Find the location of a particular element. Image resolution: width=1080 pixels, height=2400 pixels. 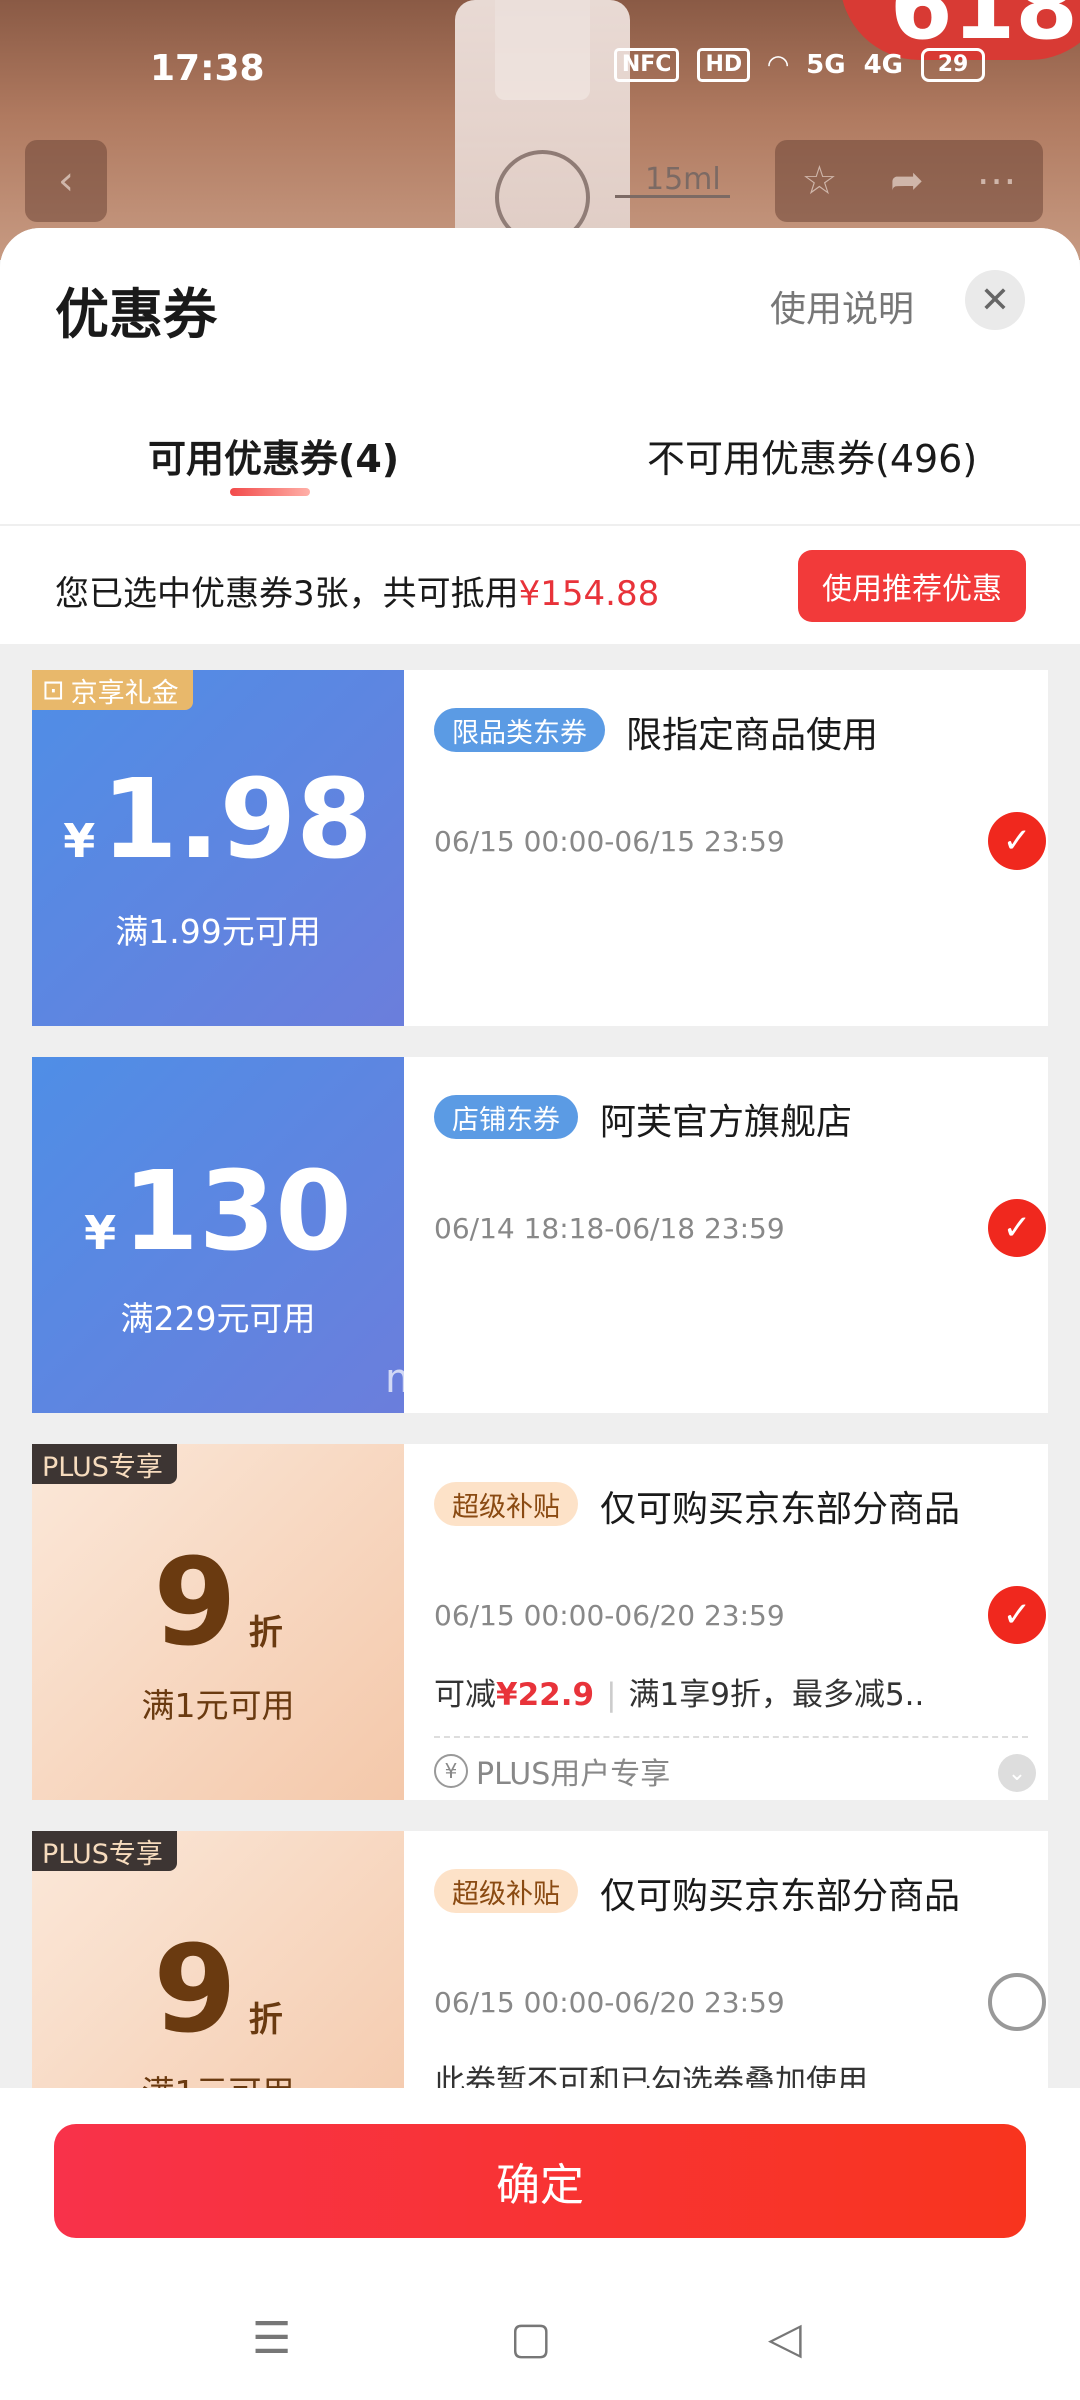

status-time: 17:38 is located at coordinates (207, 68).